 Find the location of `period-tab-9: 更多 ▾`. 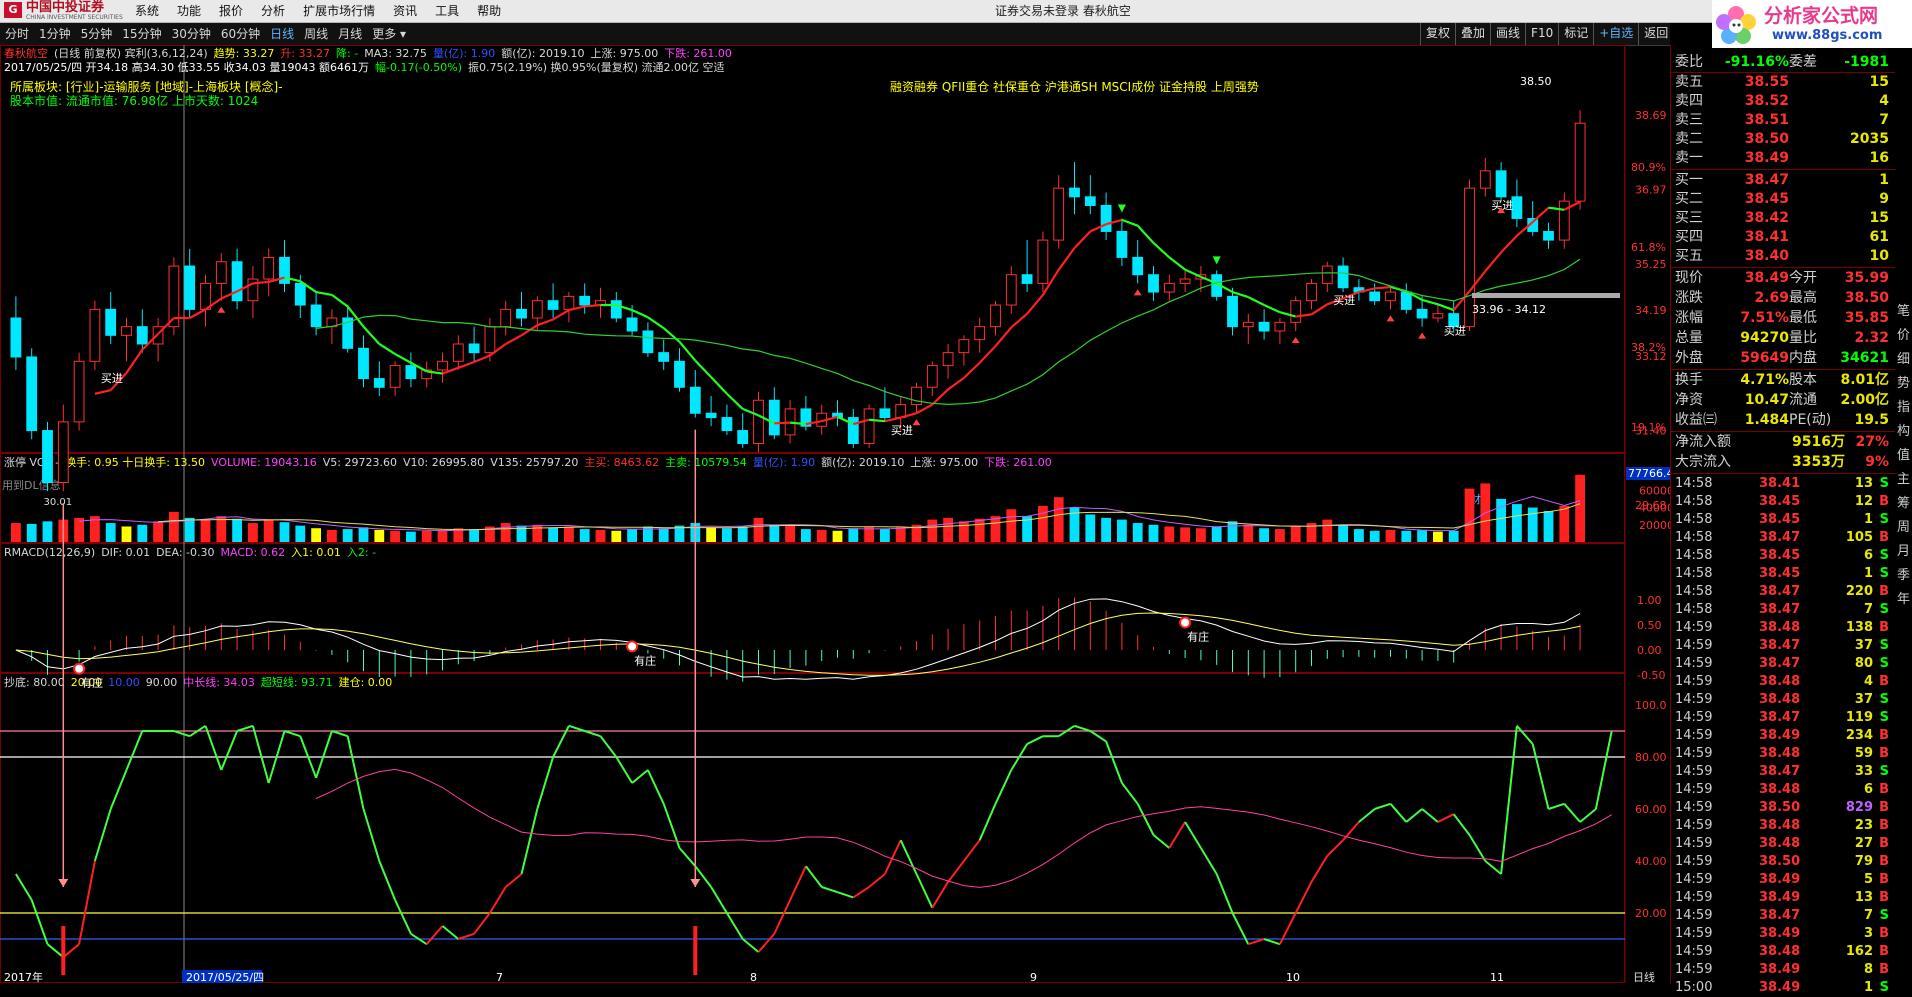

period-tab-9: 更多 ▾ is located at coordinates (389, 34).